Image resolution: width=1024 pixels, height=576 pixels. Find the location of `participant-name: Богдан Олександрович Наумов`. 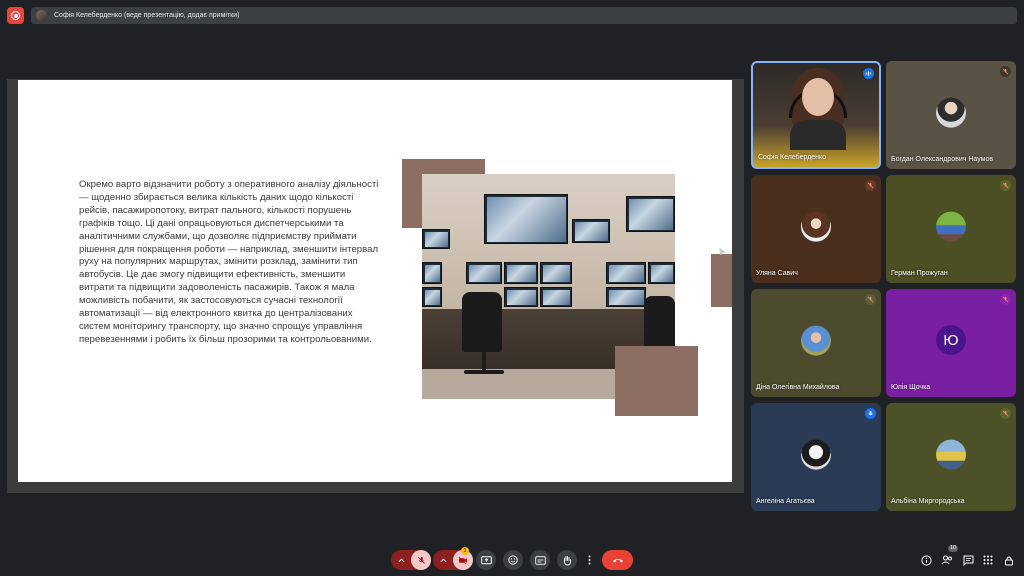

participant-name: Богдан Олександрович Наумов is located at coordinates (942, 159).